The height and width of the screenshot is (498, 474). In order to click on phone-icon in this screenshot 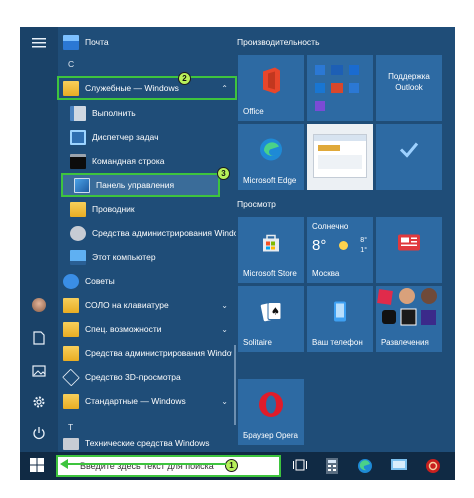, I will do `click(340, 313)`.